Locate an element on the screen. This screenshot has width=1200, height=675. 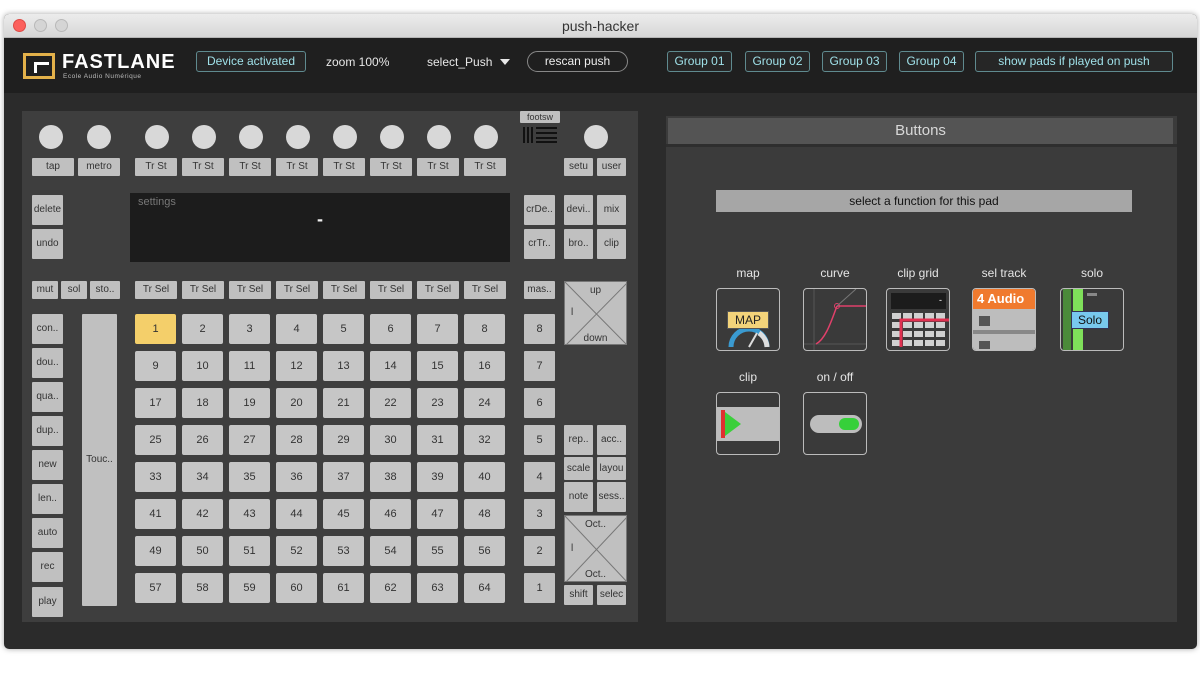
pad-button: 25 is located at coordinates (155, 440).